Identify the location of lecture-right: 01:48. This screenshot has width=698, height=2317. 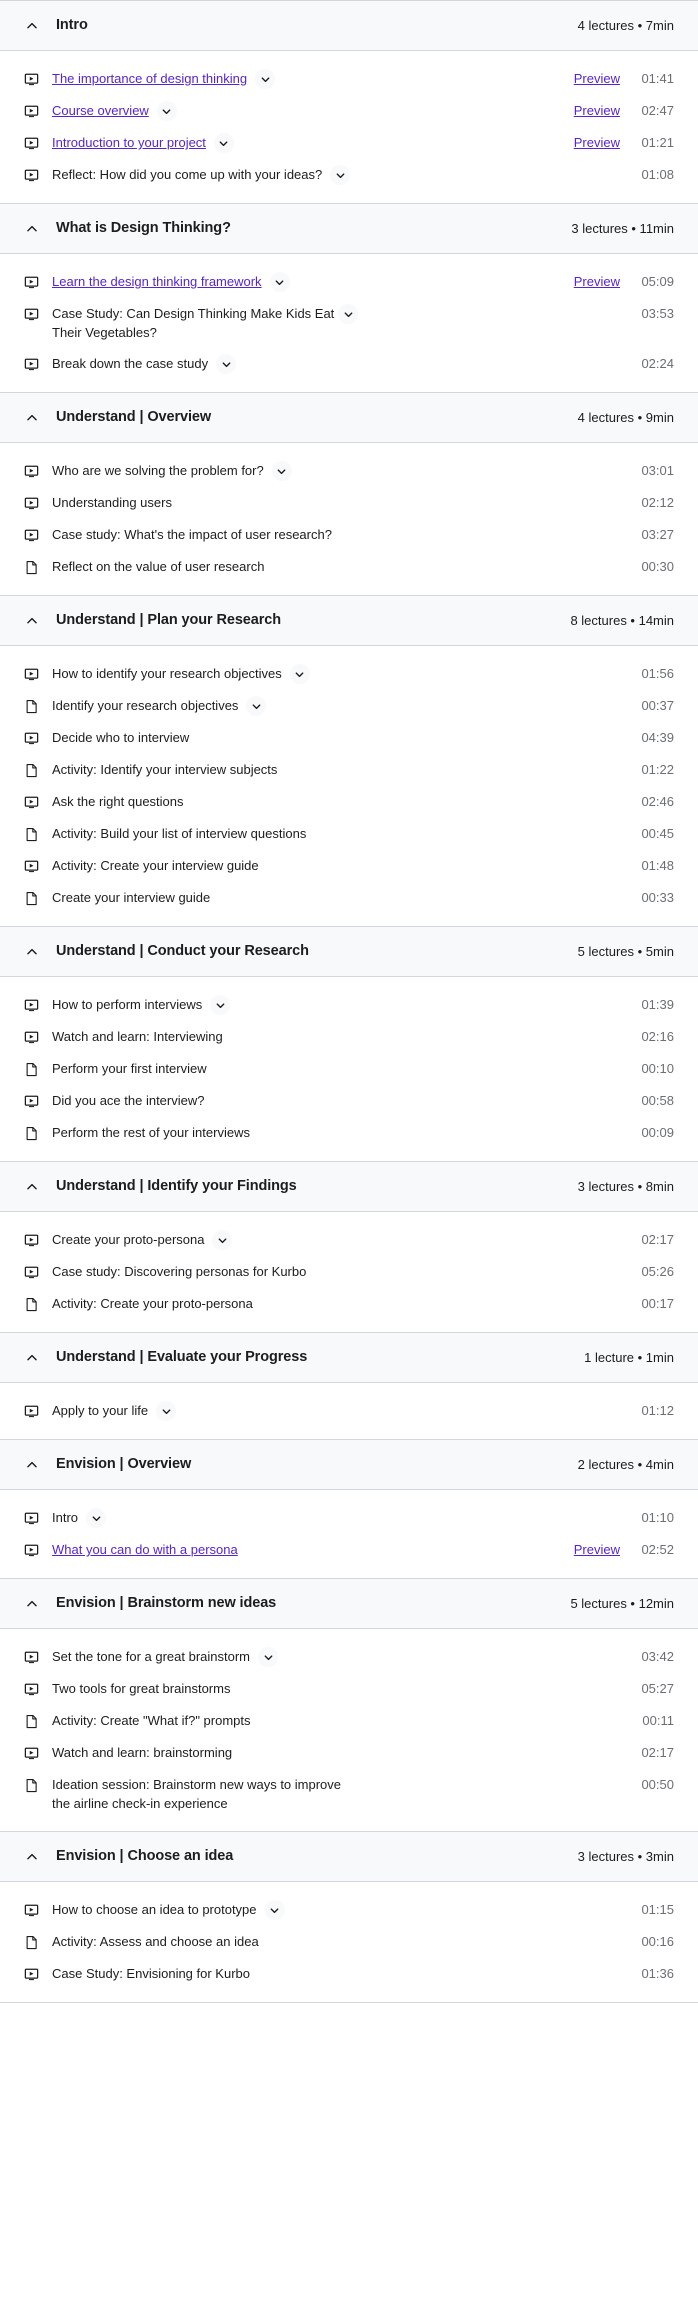
(656, 865).